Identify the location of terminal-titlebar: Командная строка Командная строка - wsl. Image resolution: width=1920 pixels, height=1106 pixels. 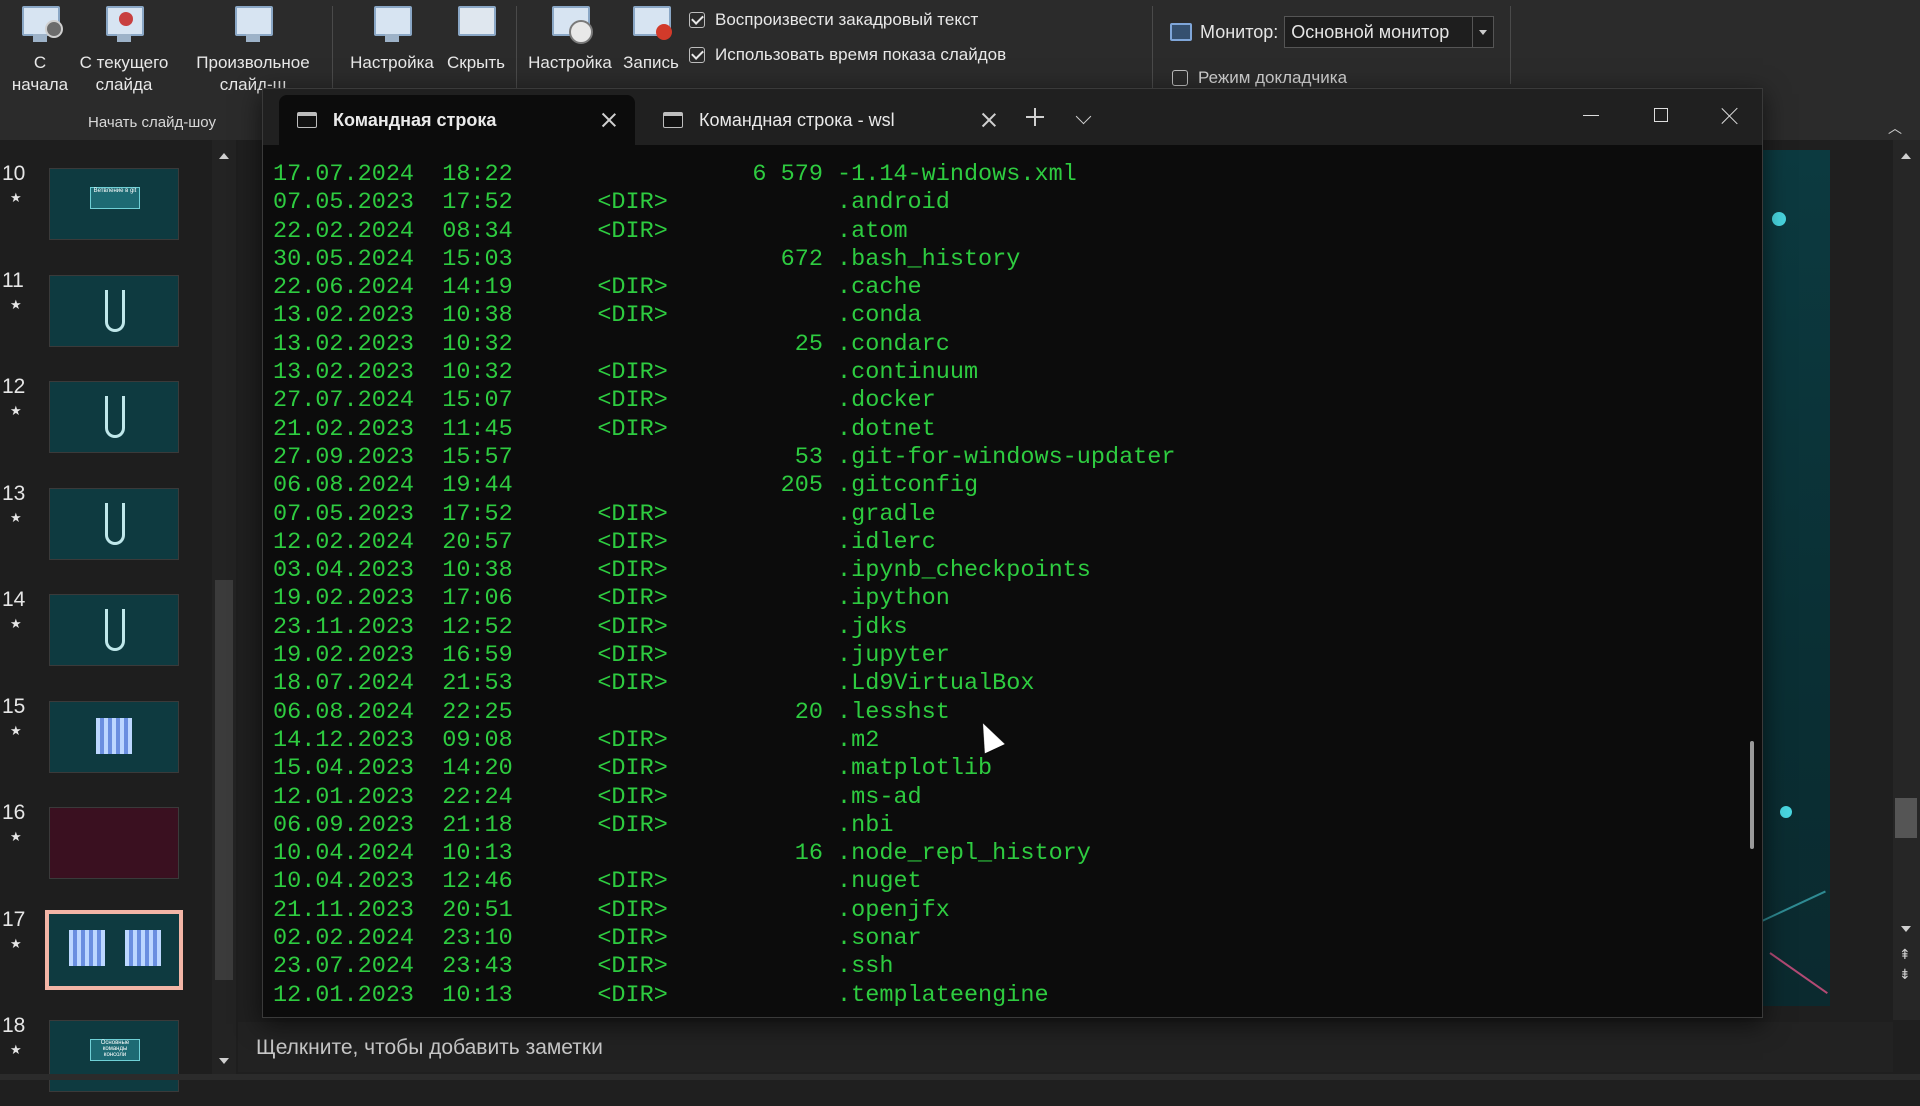
(1012, 117).